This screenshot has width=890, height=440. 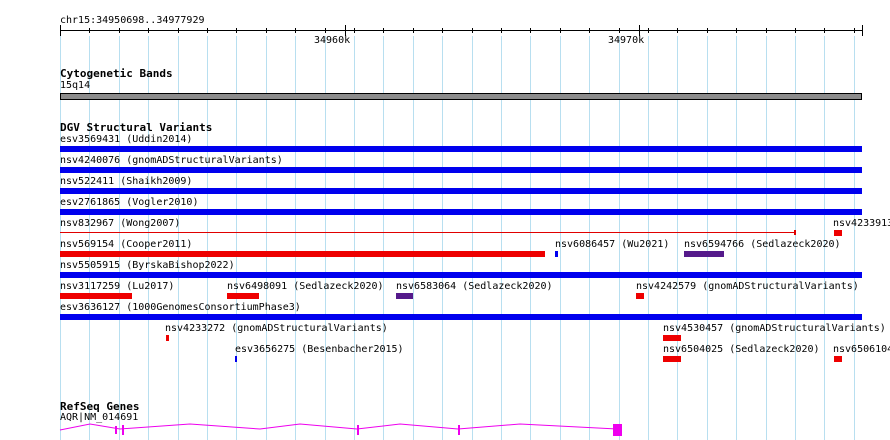 What do you see at coordinates (626, 40) in the screenshot?
I see `ruler-tick-label: 34970k` at bounding box center [626, 40].